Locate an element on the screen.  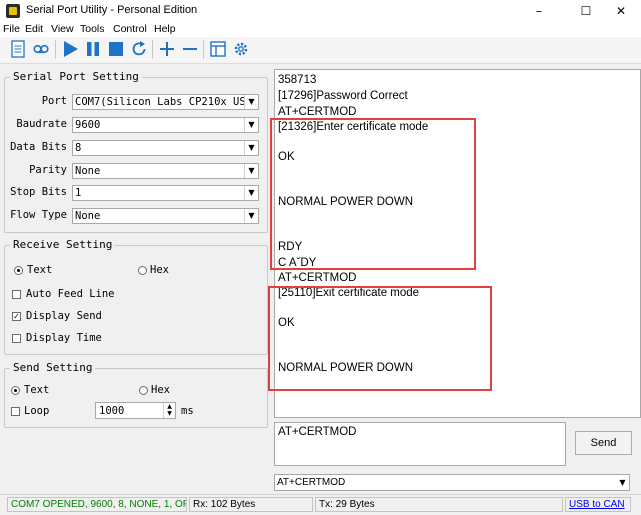
port-label: Port is located at coordinates (54, 101).